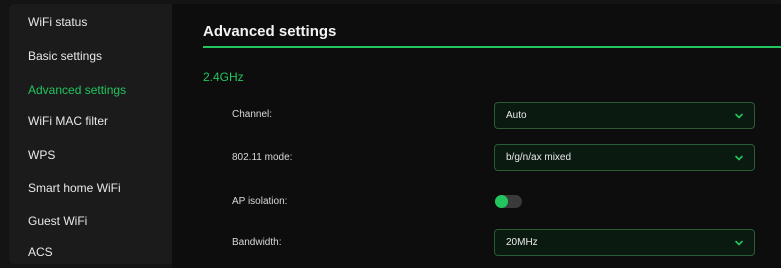  What do you see at coordinates (522, 242) in the screenshot?
I see `bandwidth-select-value: 20MHz` at bounding box center [522, 242].